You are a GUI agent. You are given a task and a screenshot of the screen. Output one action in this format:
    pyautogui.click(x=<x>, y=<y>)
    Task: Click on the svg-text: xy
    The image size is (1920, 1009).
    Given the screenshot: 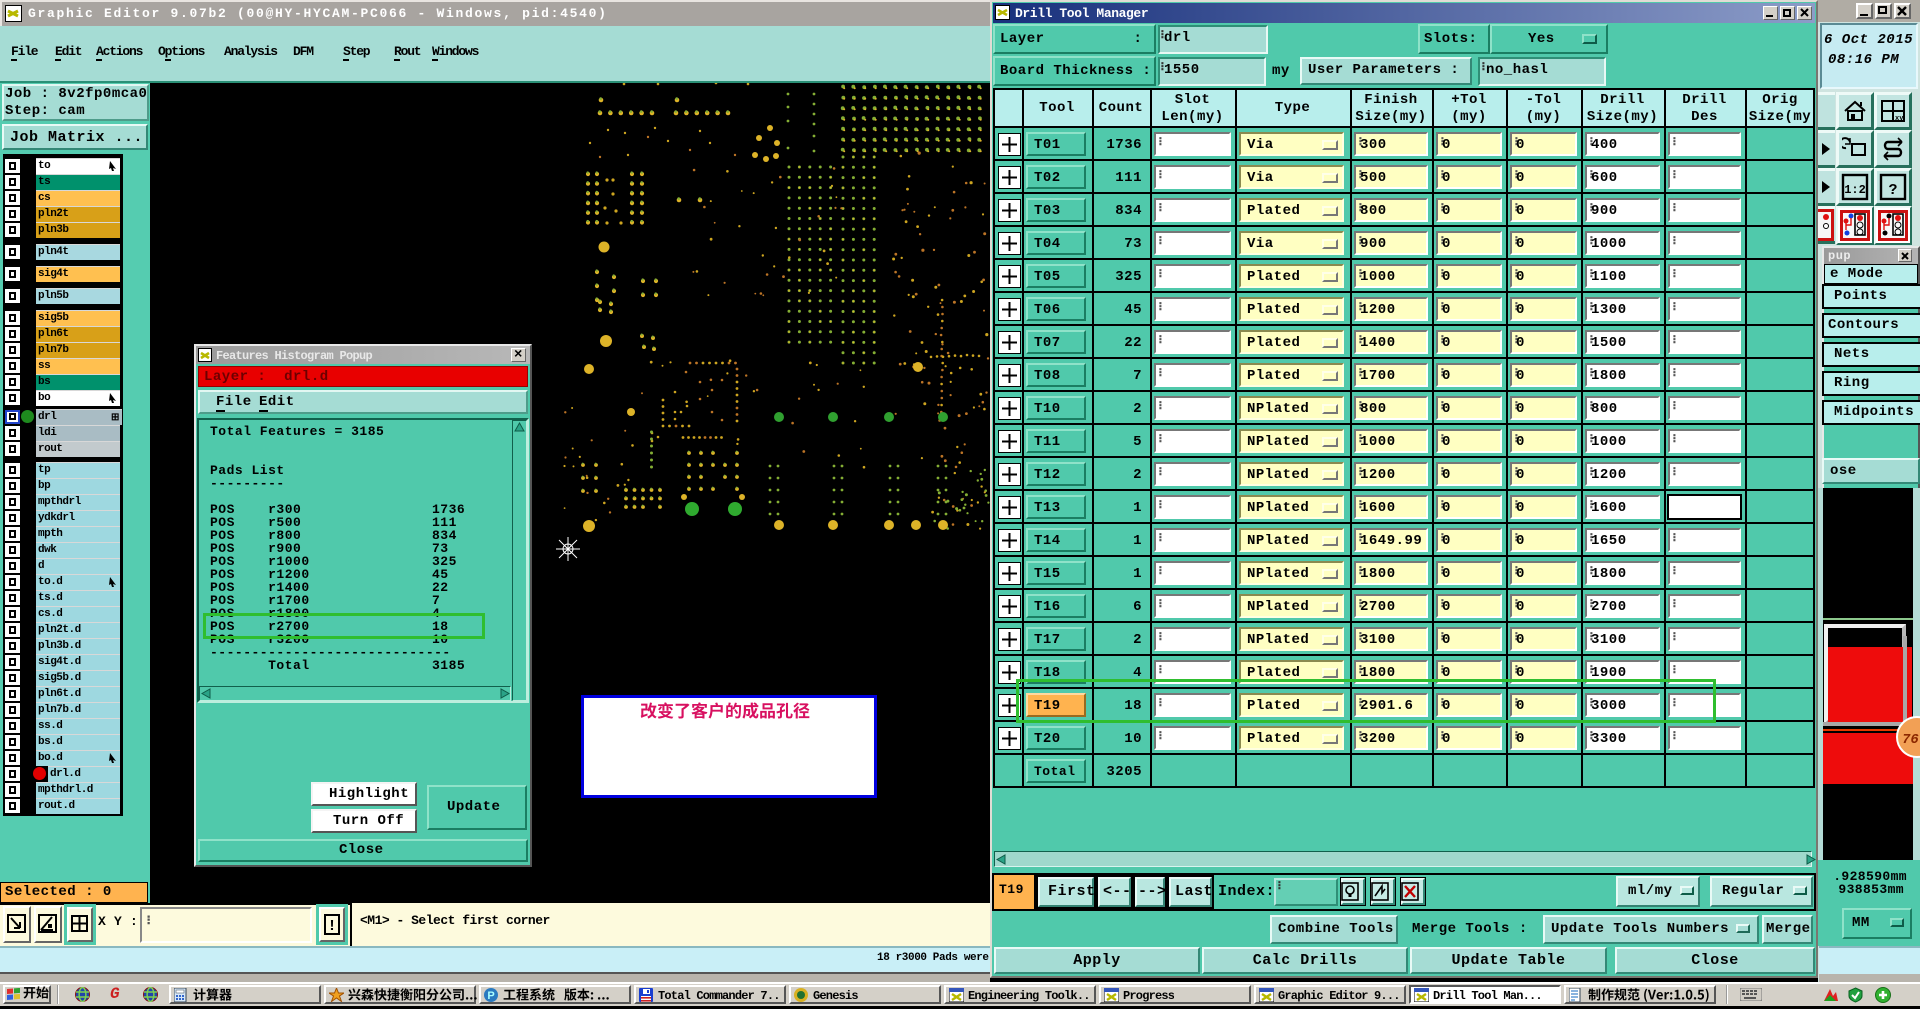 What is the action you would take?
    pyautogui.click(x=1899, y=119)
    